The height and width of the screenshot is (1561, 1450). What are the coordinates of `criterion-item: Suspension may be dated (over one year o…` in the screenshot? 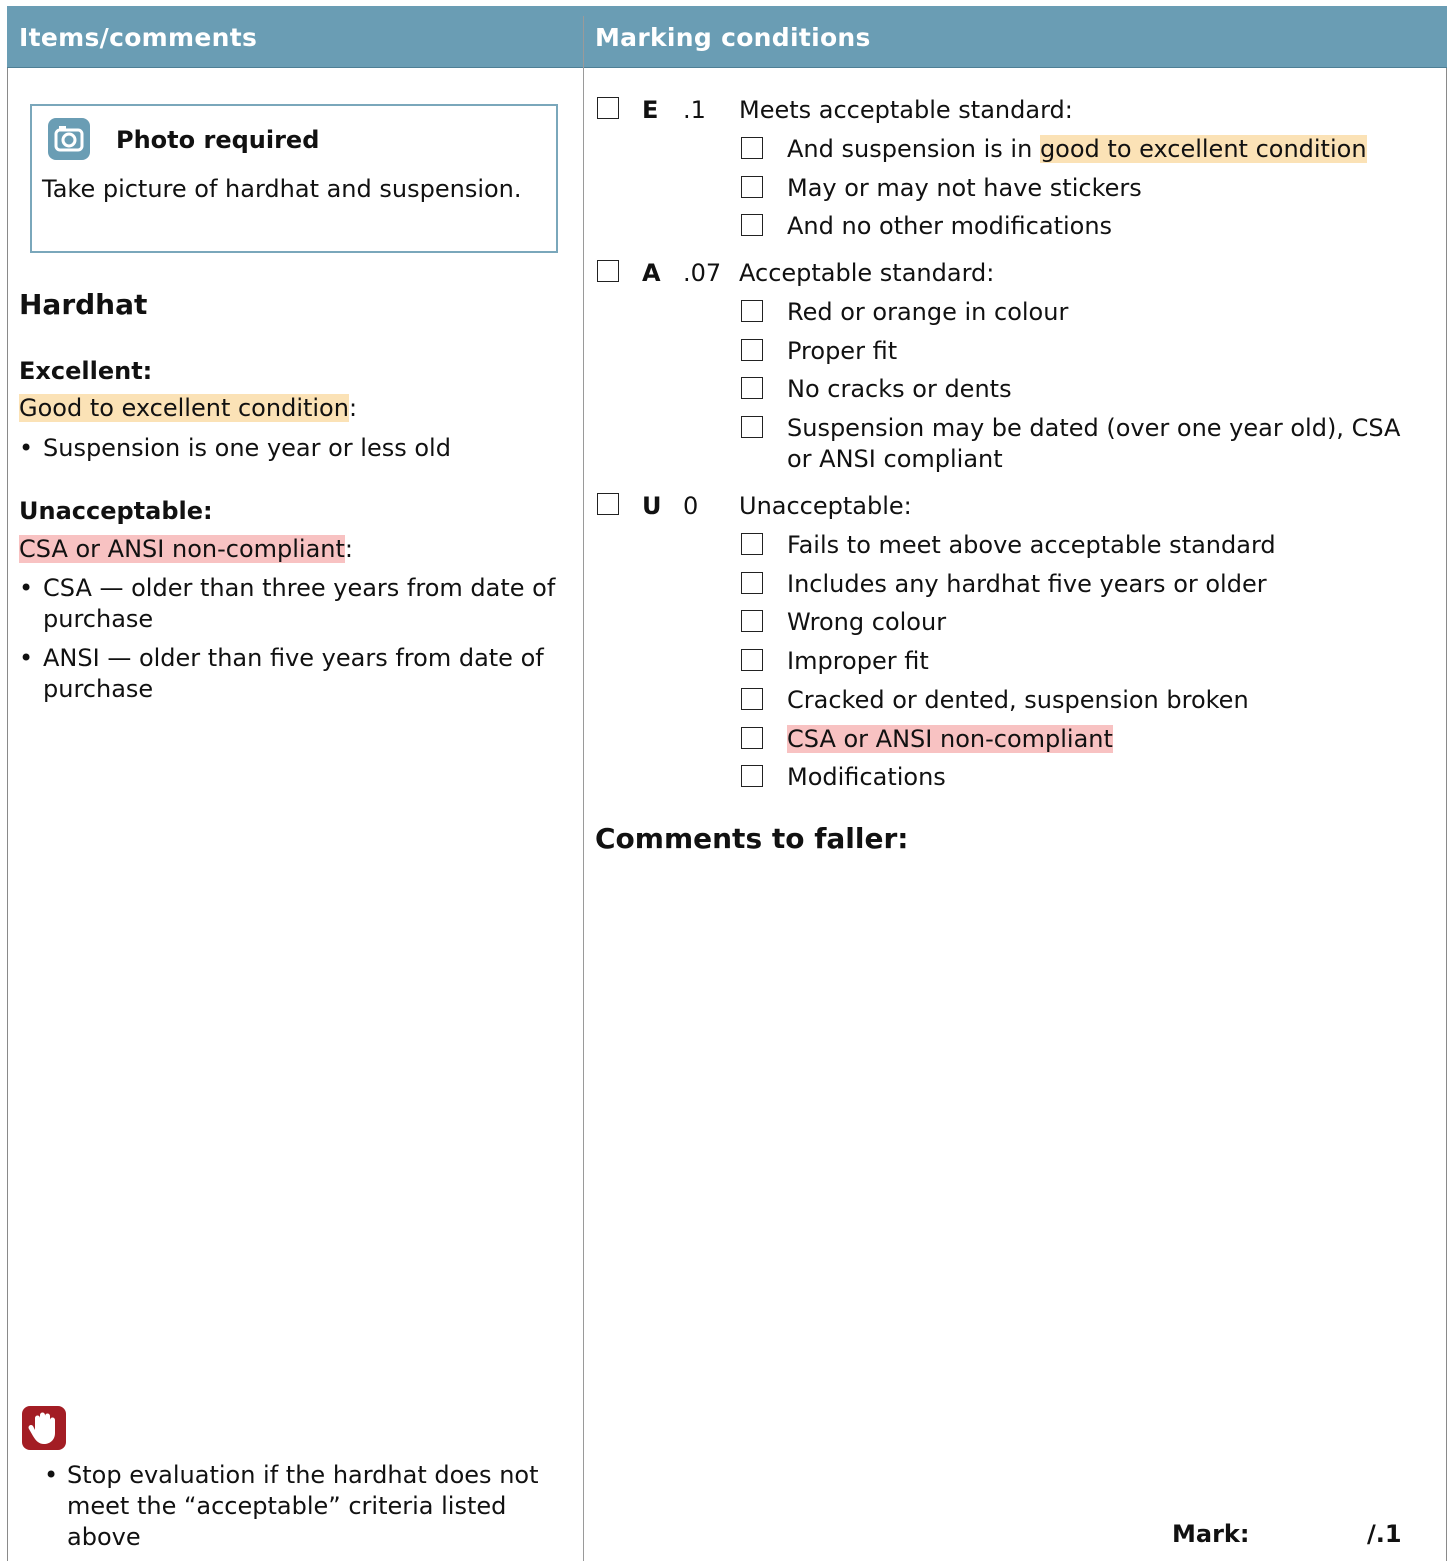 It's located at (1086, 444).